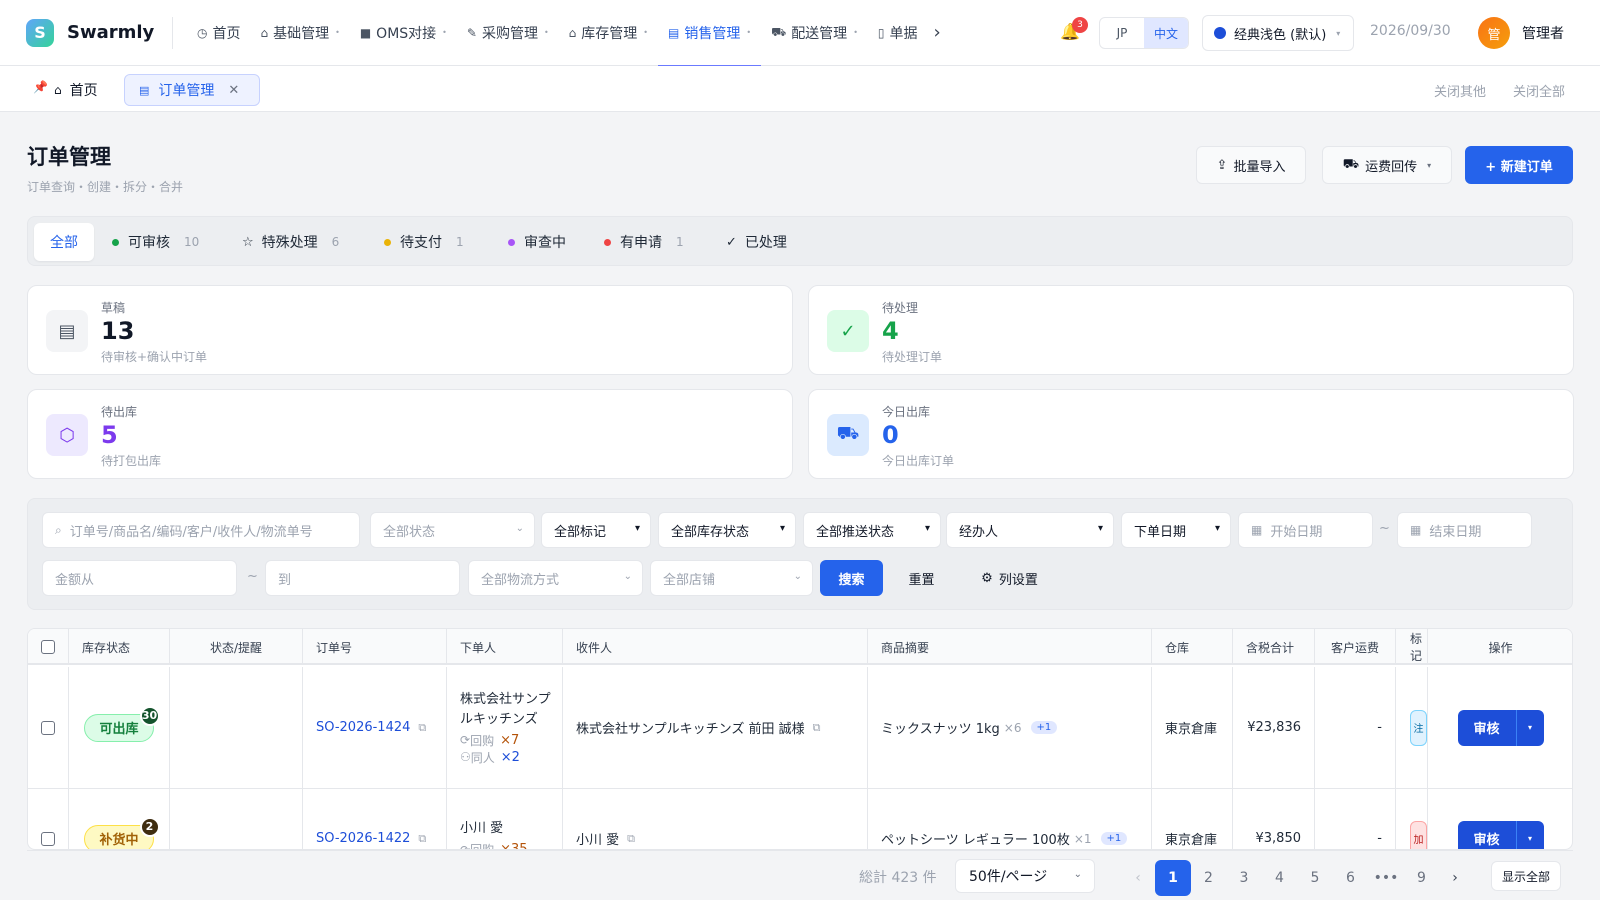 This screenshot has height=900, width=1600. I want to click on operator-select: 经办人 ▾, so click(1030, 530).